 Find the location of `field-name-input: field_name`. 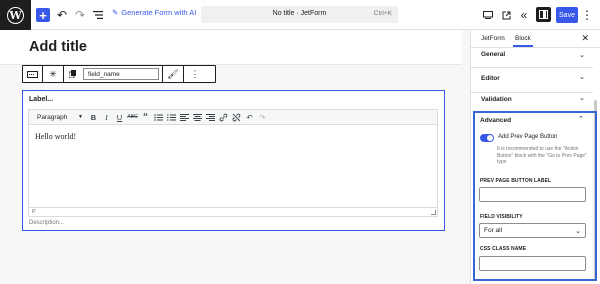

field-name-input: field_name is located at coordinates (121, 74).